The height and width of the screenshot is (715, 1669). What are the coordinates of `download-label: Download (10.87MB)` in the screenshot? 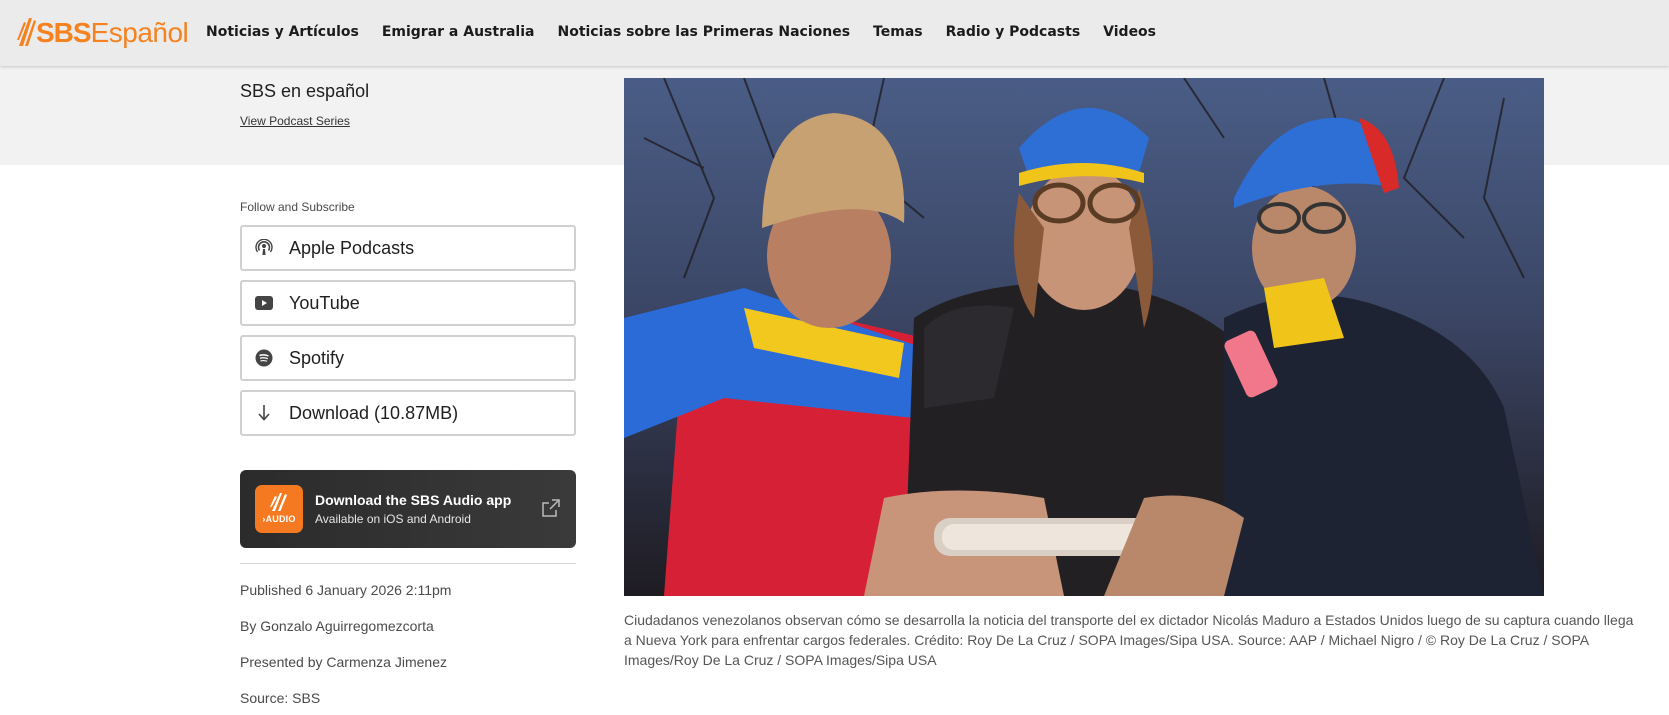 It's located at (374, 412).